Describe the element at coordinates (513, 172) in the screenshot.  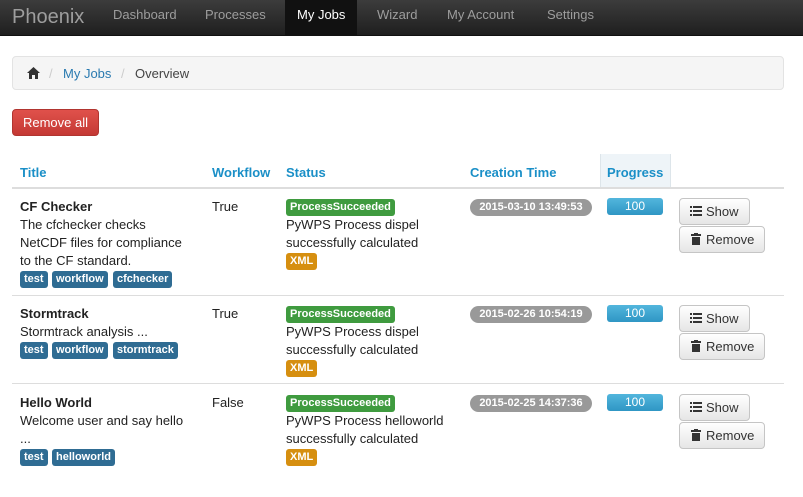
I see `column-header-creation-time: Creation Time` at that location.